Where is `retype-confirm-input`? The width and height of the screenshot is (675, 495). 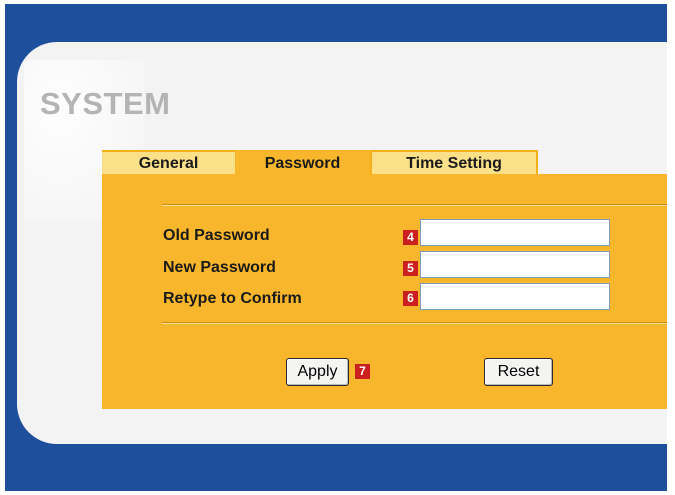 retype-confirm-input is located at coordinates (515, 296).